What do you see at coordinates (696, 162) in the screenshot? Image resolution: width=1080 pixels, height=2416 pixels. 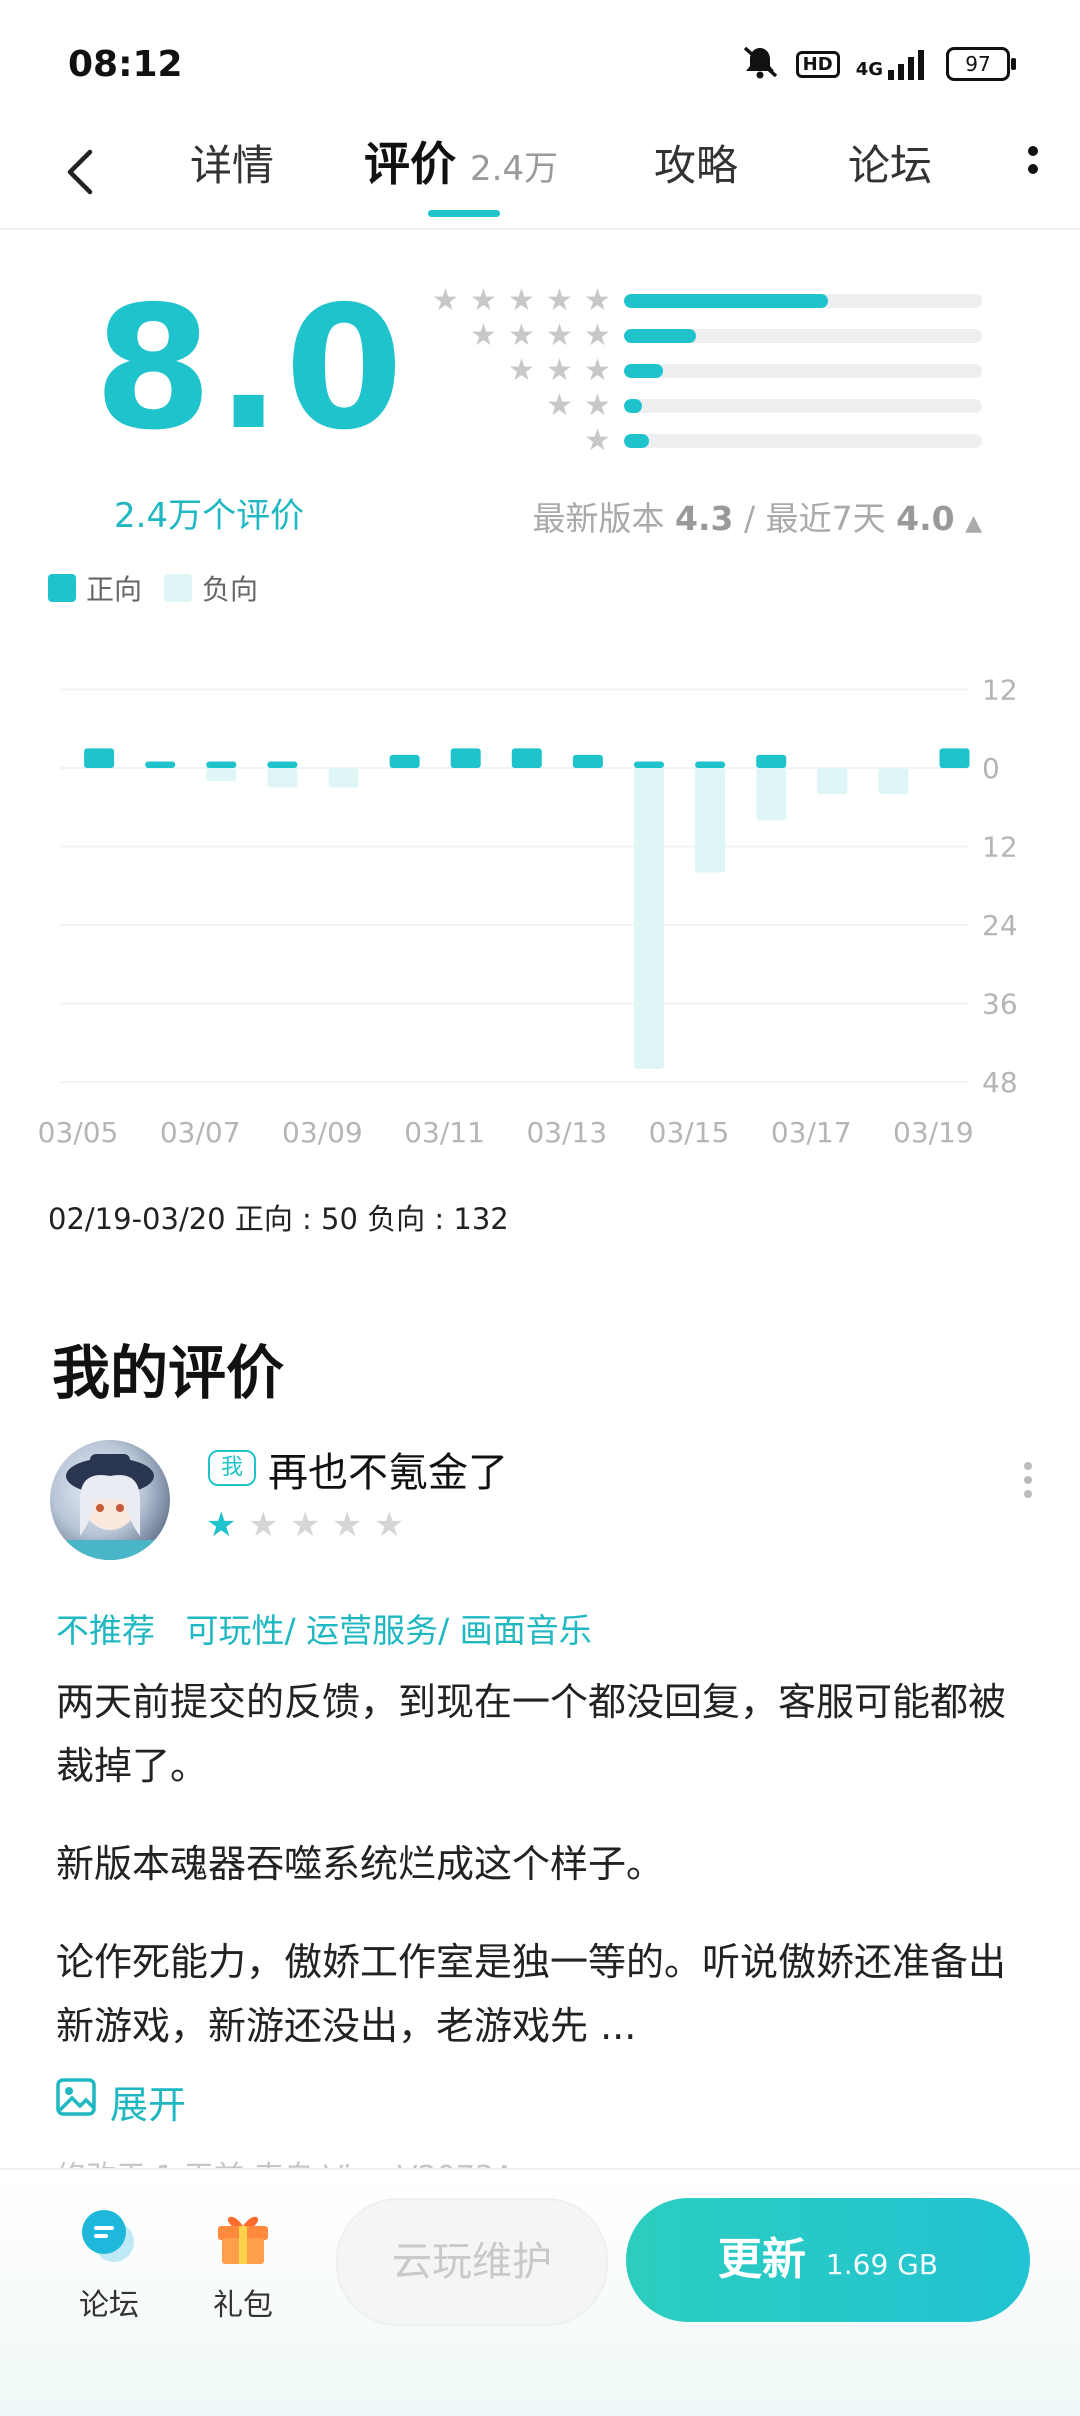 I see `tab-guides: 攻略` at bounding box center [696, 162].